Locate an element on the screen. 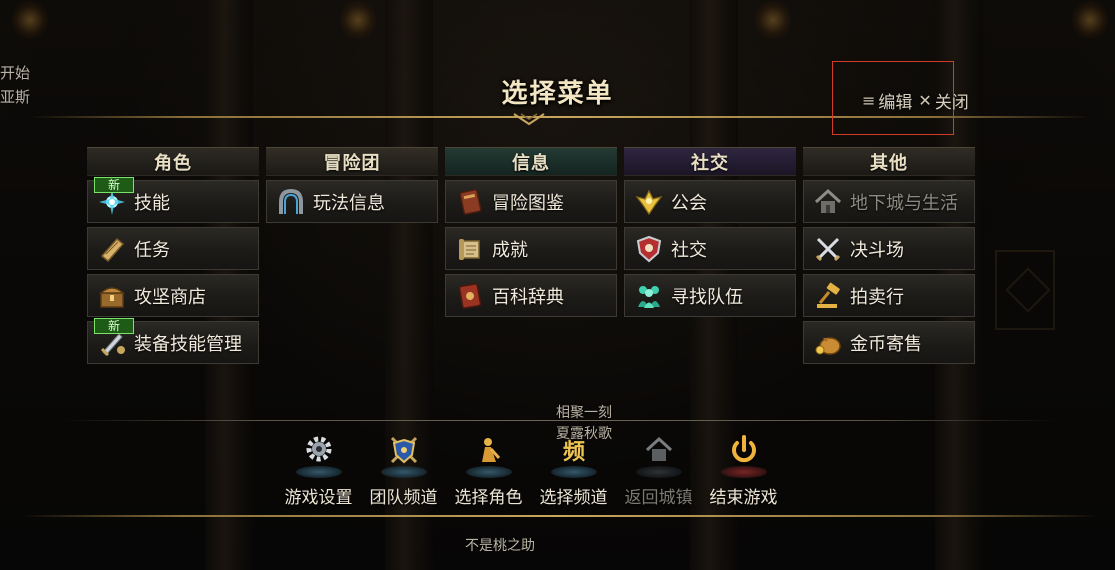  gear-icon is located at coordinates (318, 449).